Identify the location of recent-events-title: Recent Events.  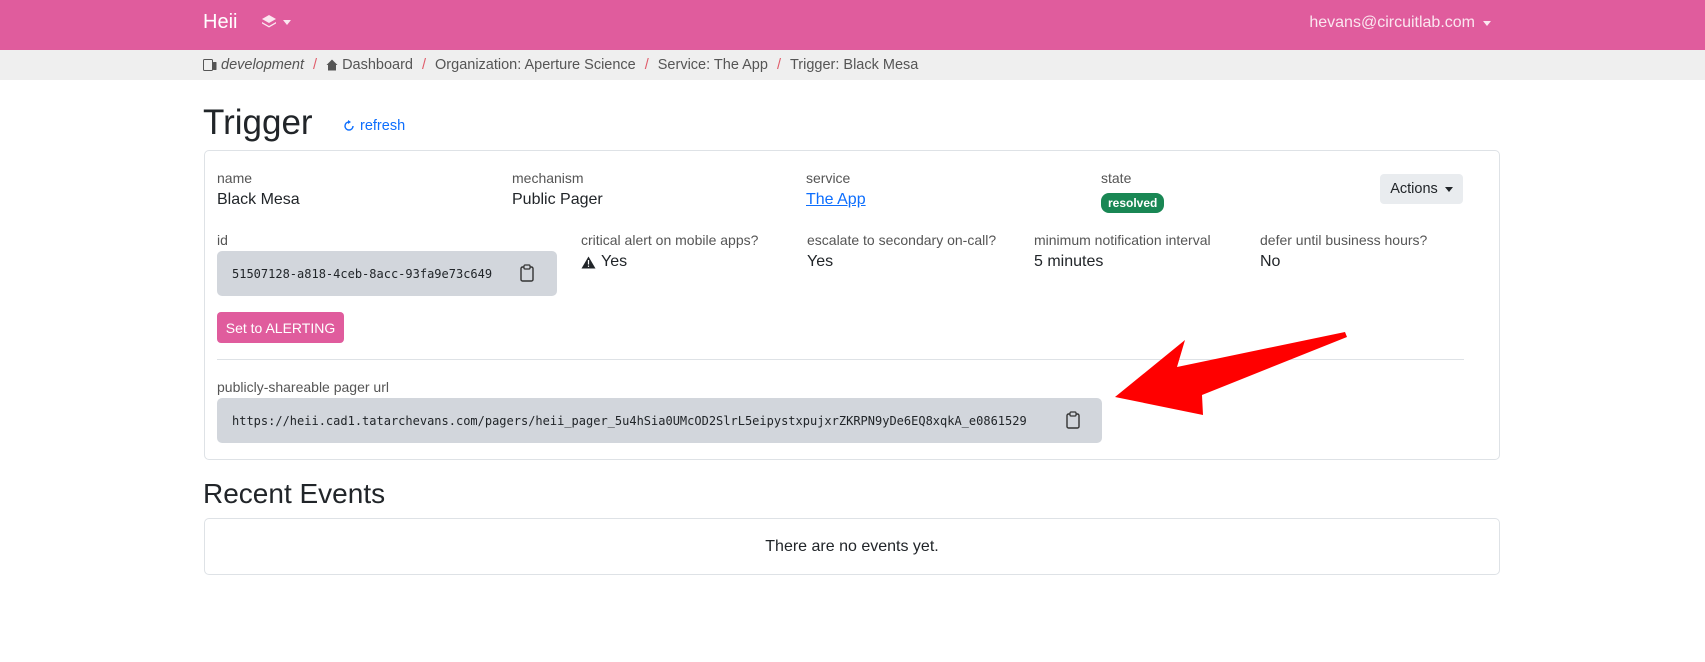
(294, 493).